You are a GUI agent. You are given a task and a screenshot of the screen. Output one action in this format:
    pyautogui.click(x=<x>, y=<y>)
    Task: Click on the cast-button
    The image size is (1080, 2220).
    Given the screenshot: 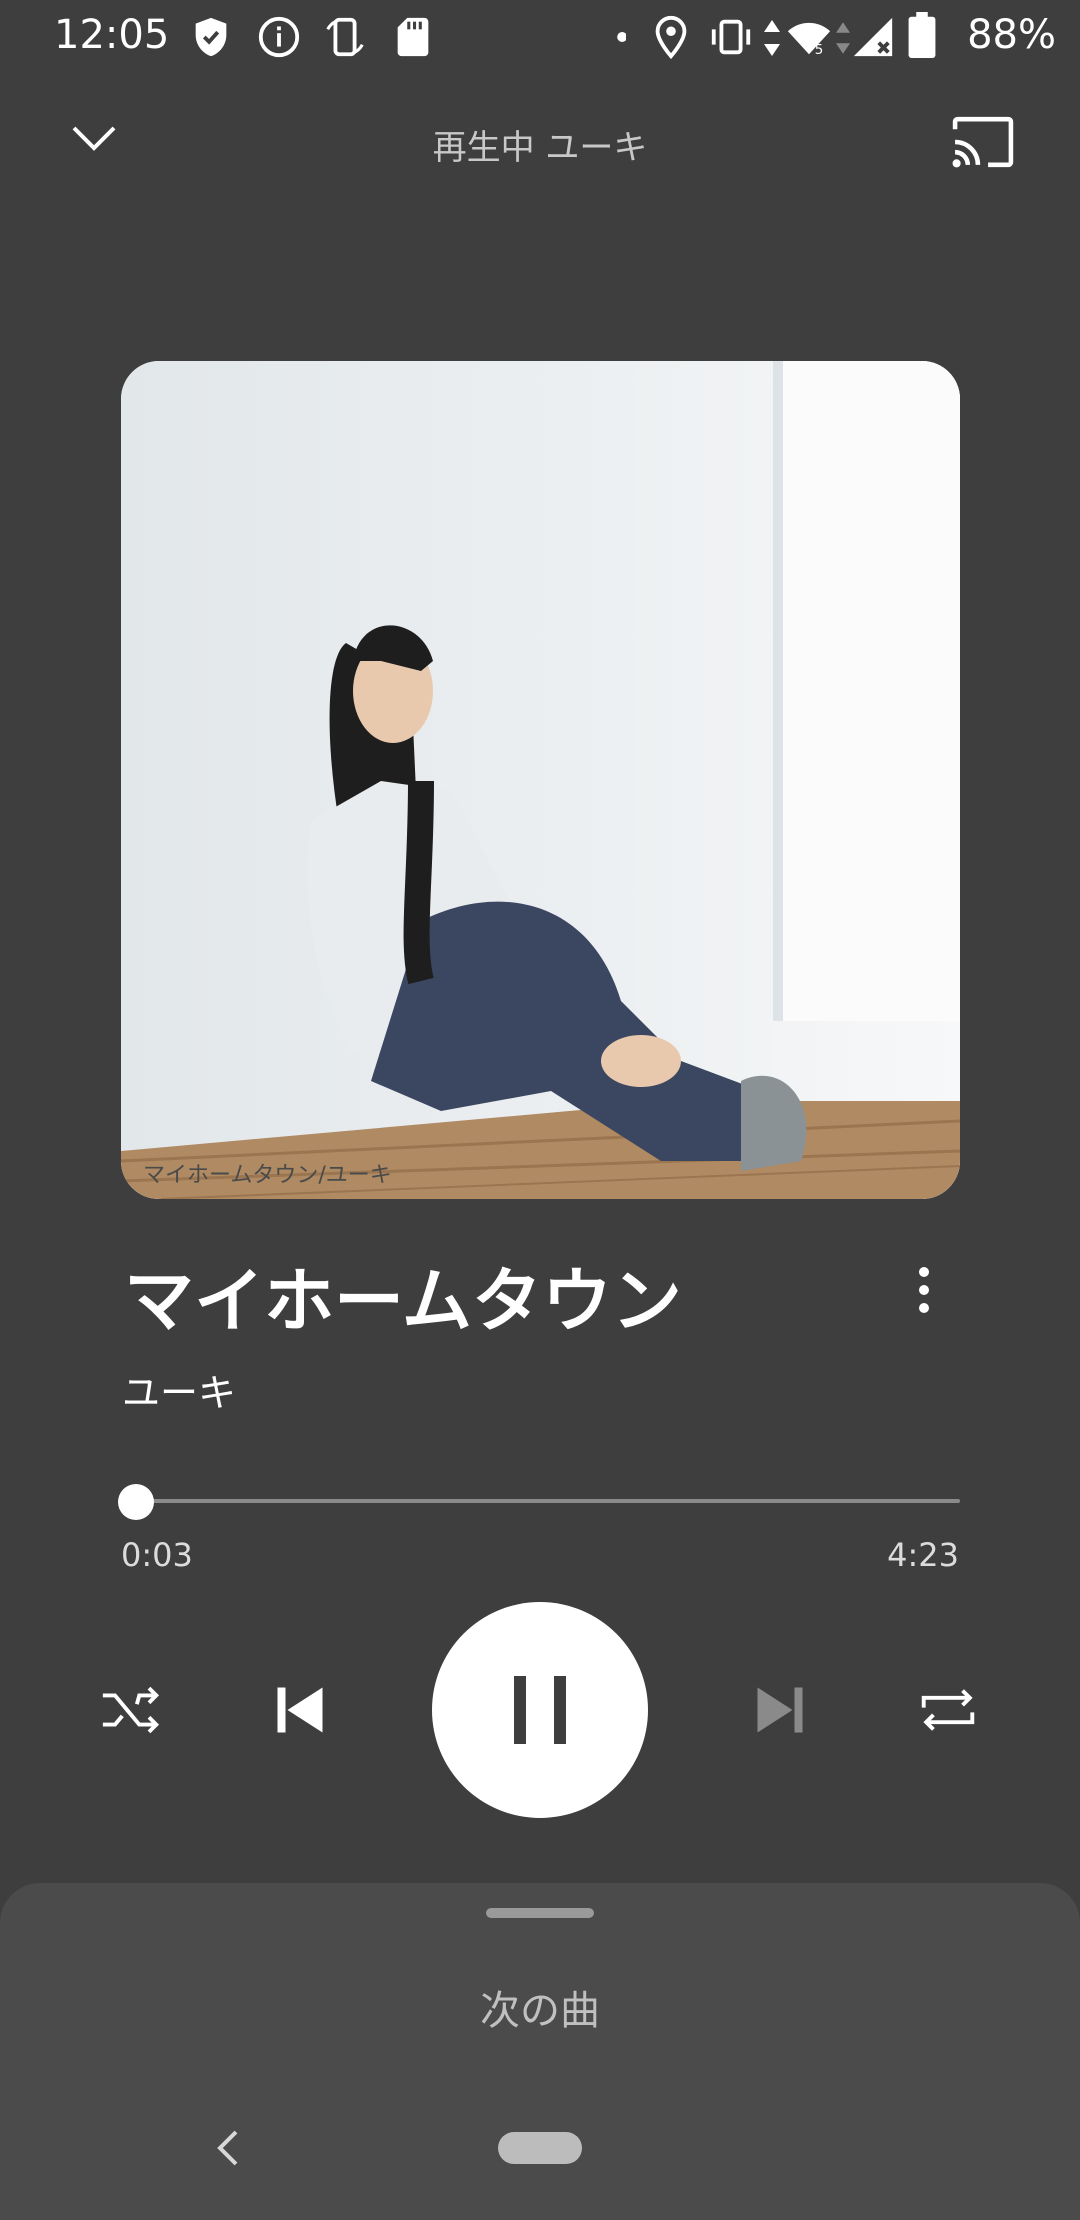 What is the action you would take?
    pyautogui.click(x=983, y=142)
    